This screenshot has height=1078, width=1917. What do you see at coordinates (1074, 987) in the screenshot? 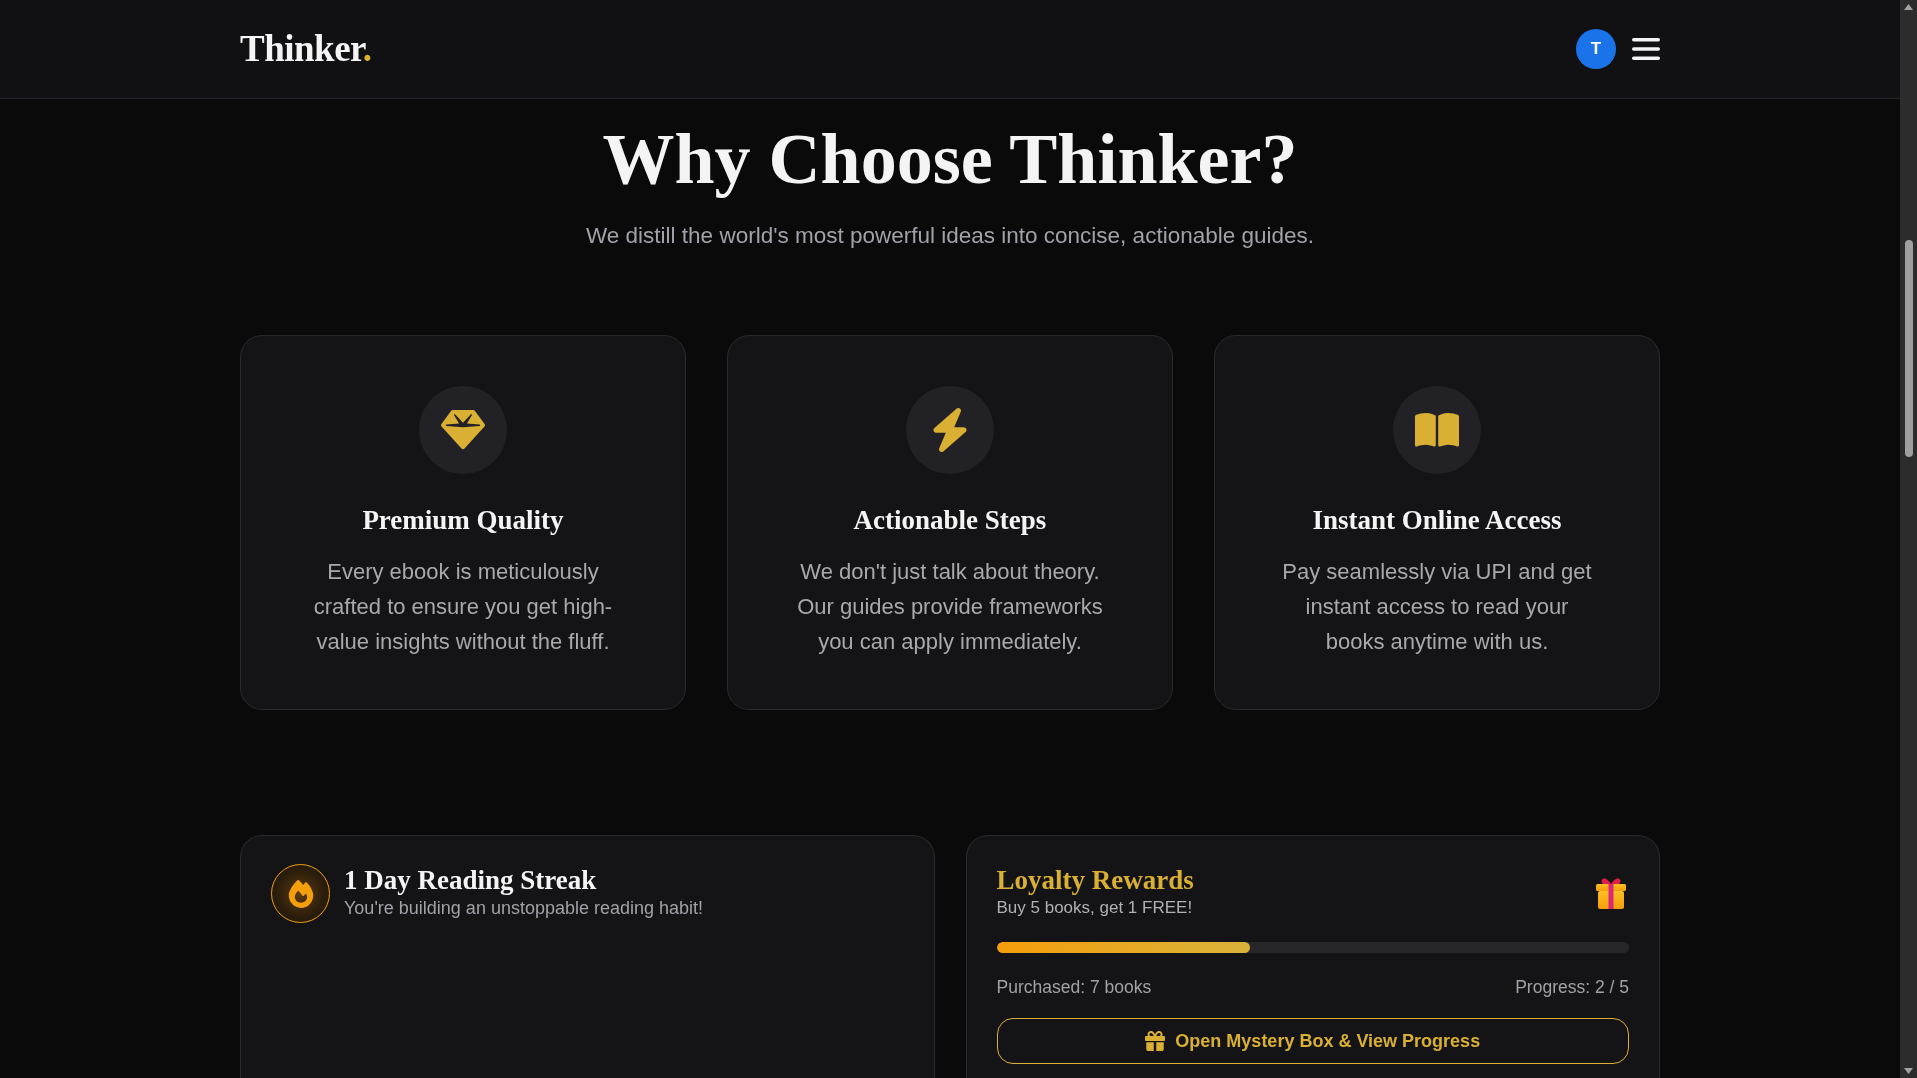
I see `purchased-count: Purchased: 7 books` at bounding box center [1074, 987].